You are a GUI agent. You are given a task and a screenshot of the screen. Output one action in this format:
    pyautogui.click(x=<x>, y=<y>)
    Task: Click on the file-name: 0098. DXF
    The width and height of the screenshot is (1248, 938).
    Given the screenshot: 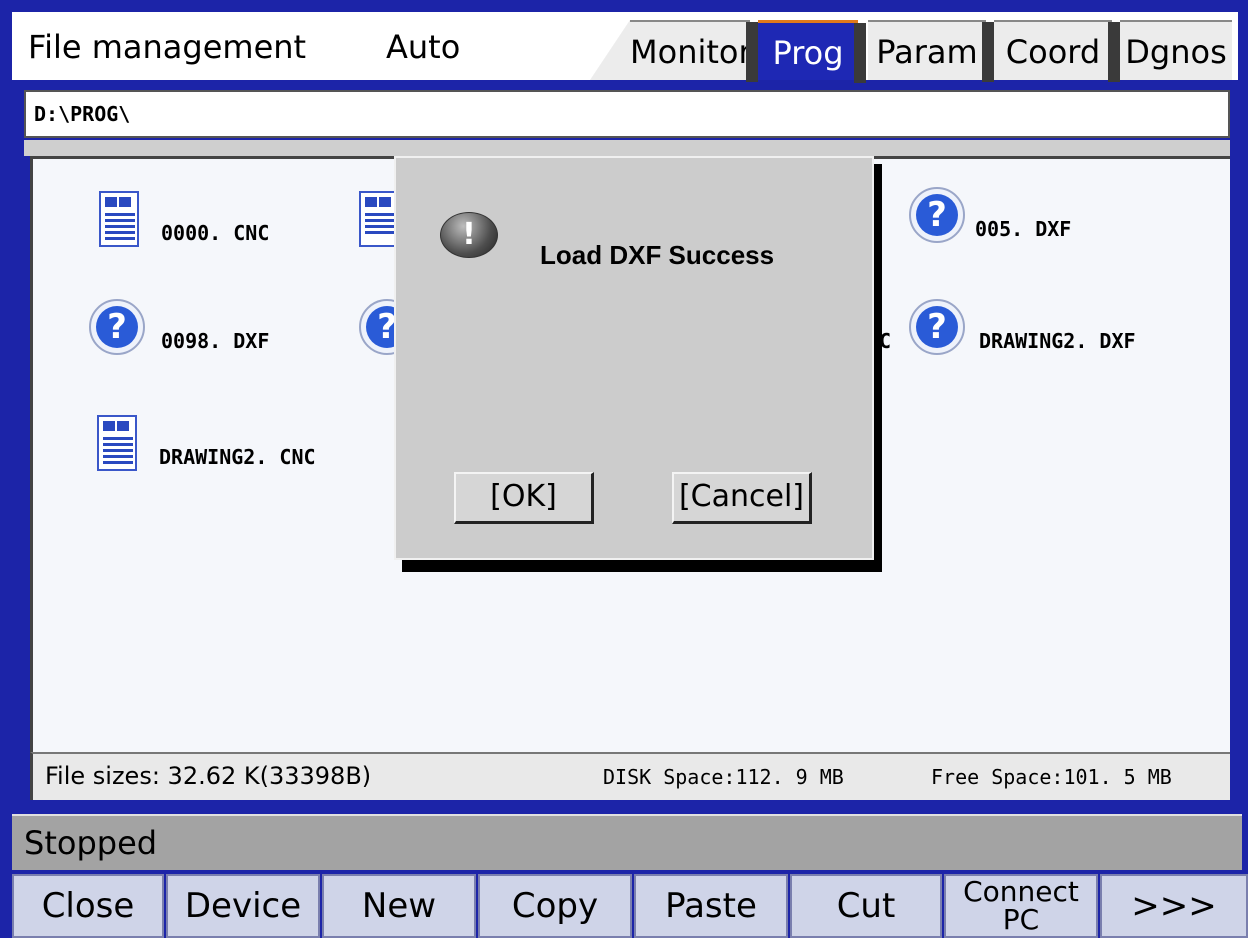 What is the action you would take?
    pyautogui.click(x=215, y=341)
    